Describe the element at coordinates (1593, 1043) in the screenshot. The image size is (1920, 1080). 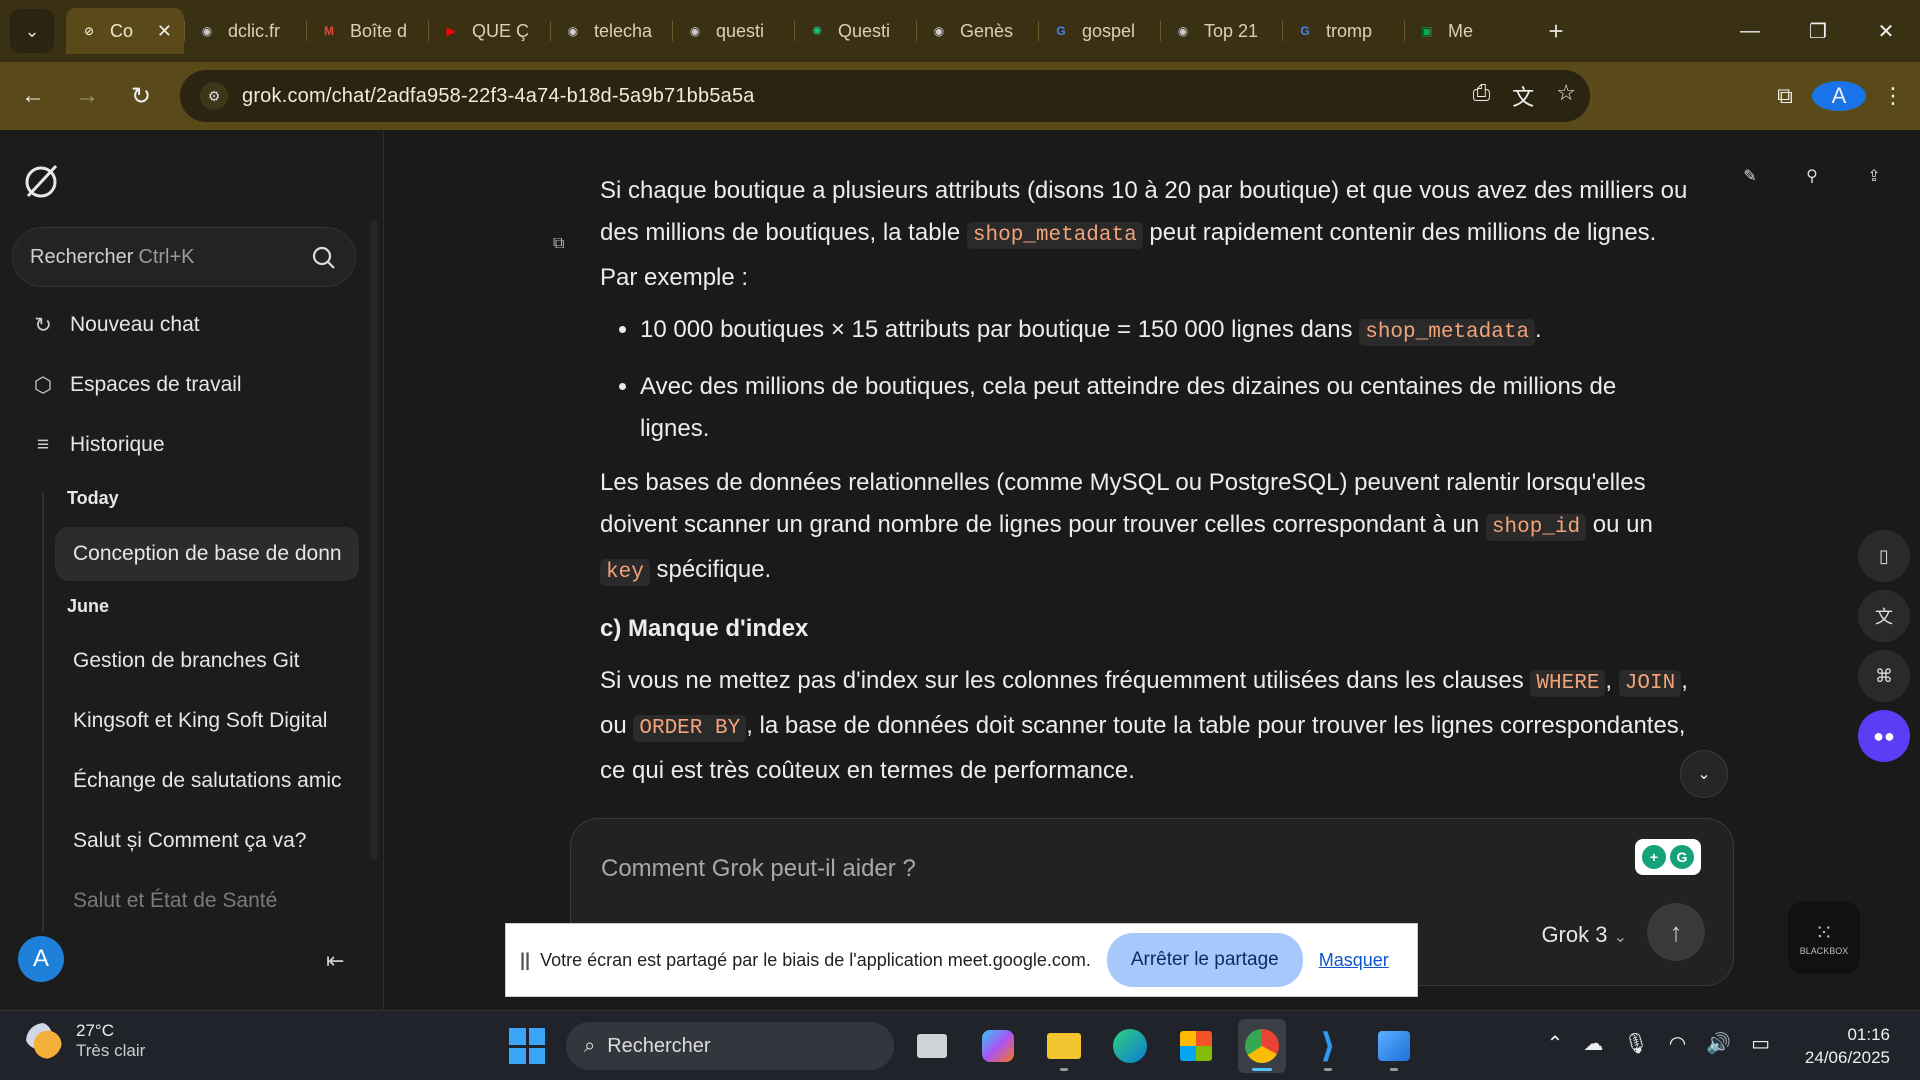
I see `onedrive-icon: ☁` at that location.